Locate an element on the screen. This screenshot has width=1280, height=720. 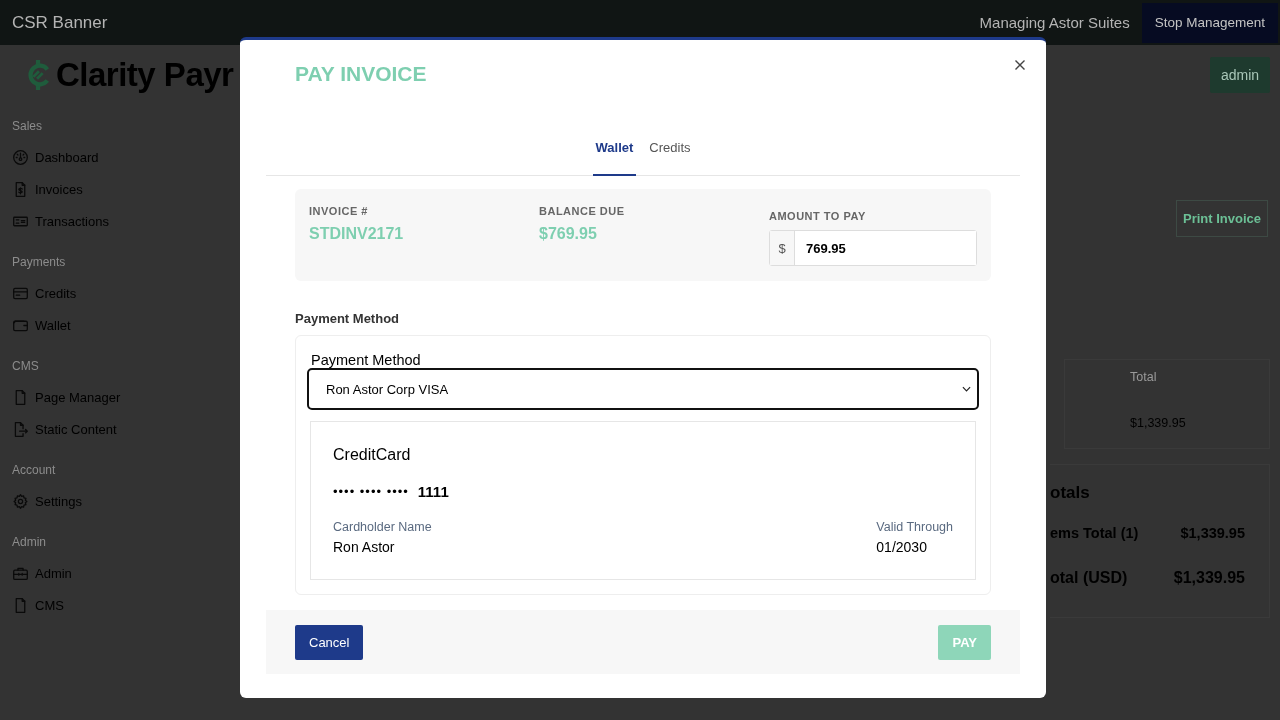
stop-management-button: Stop Management is located at coordinates (1209, 22).